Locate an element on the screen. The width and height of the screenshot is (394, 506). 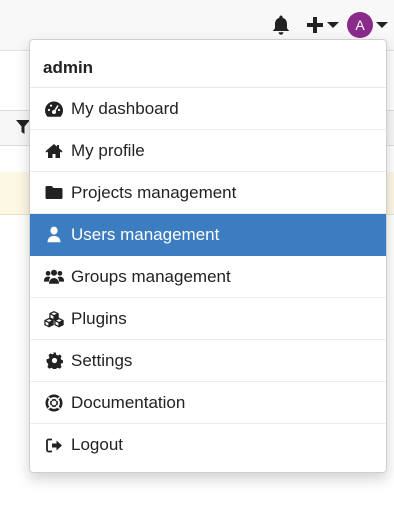
menu-item-label: Groups management is located at coordinates (151, 276).